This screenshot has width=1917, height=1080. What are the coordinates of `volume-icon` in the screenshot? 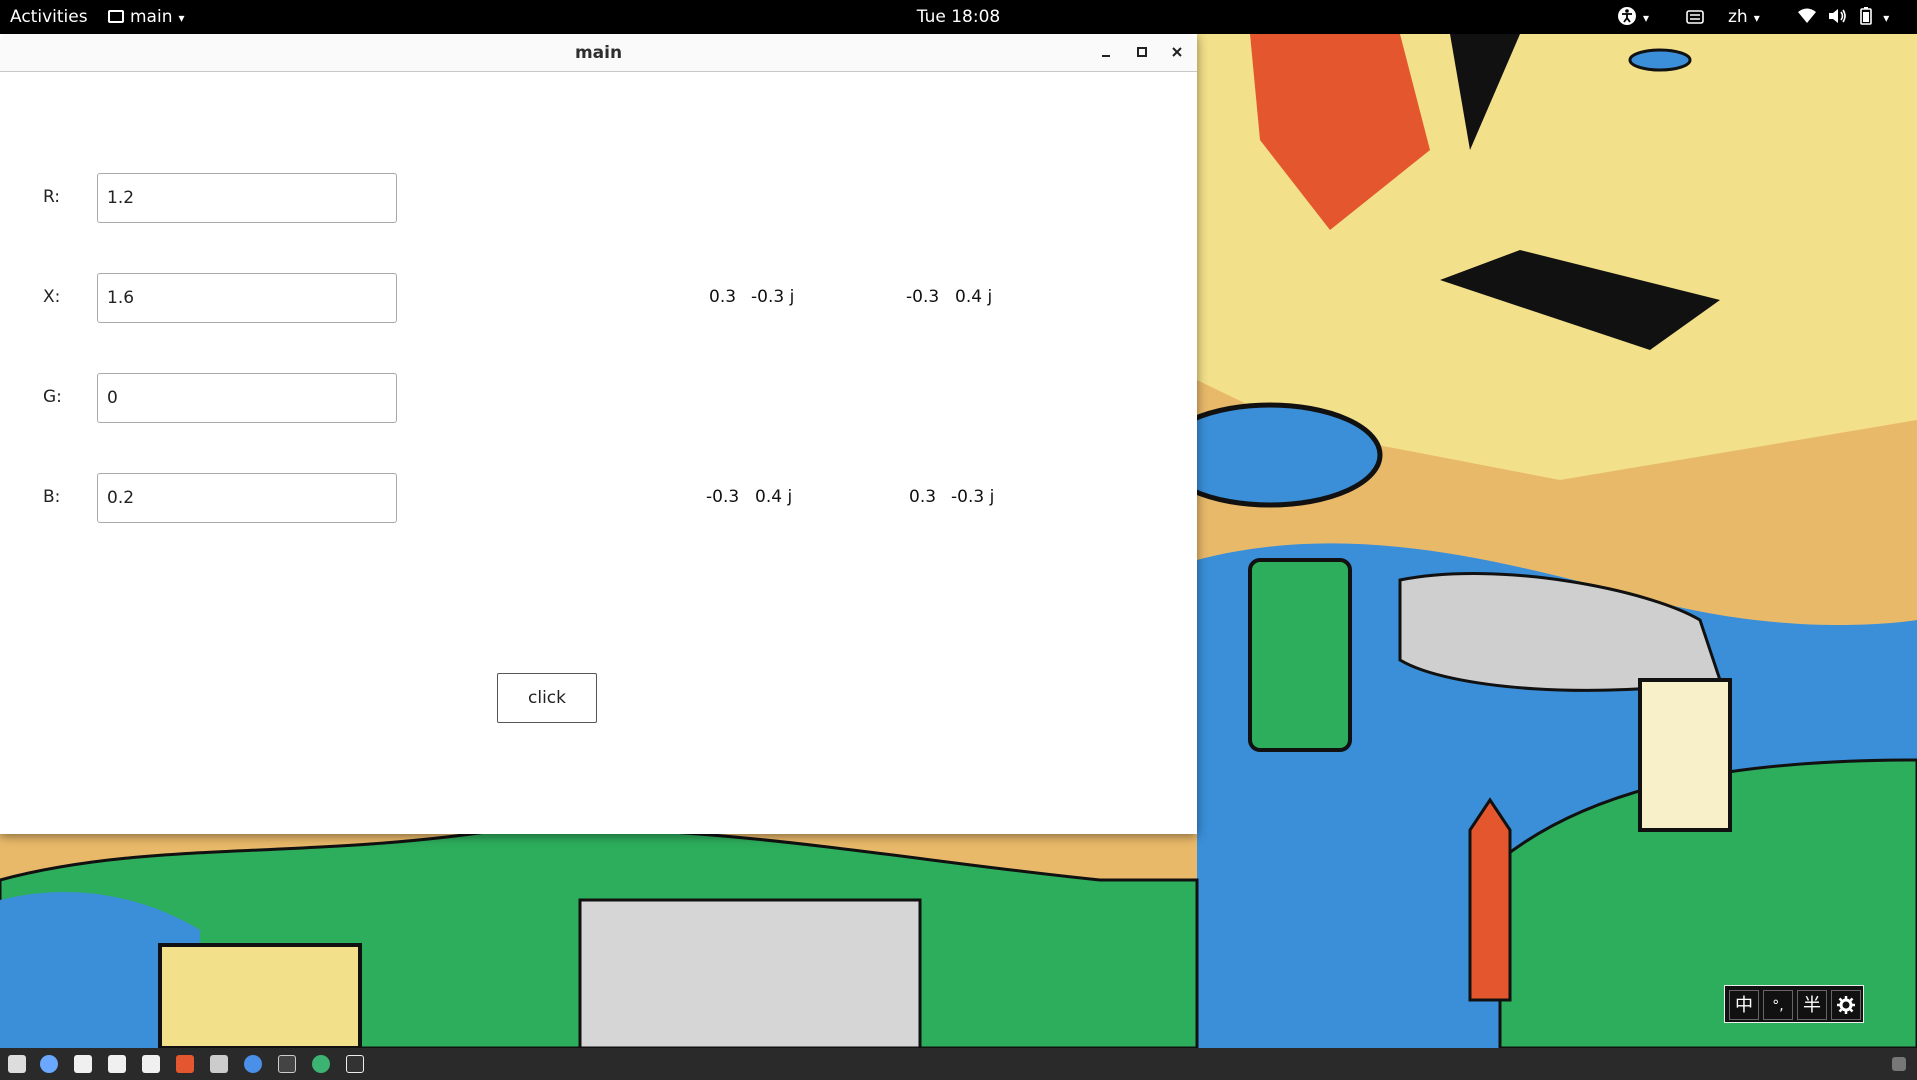 It's located at (1838, 16).